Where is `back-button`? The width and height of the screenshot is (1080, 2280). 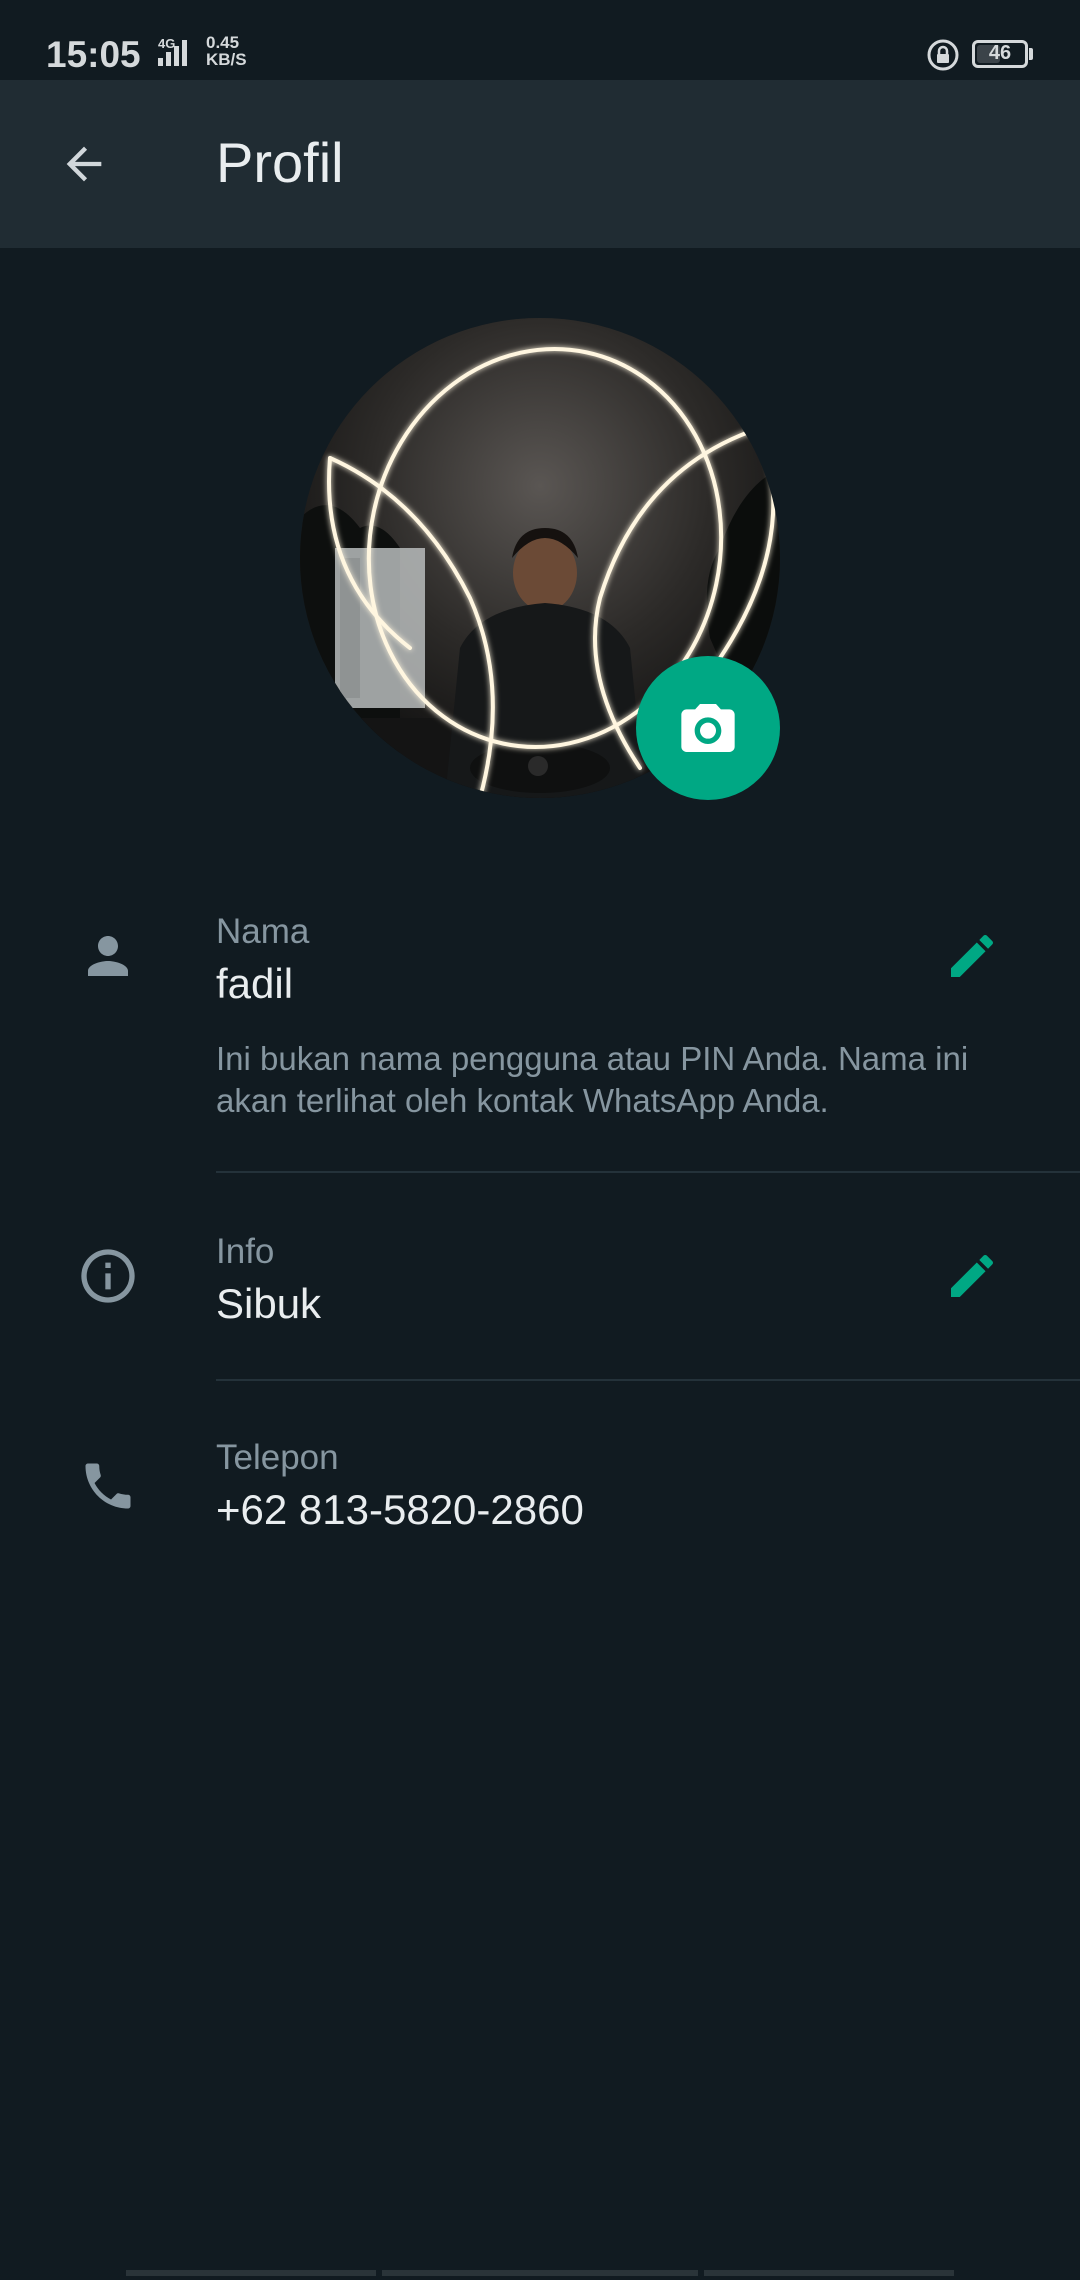
back-button is located at coordinates (84, 164).